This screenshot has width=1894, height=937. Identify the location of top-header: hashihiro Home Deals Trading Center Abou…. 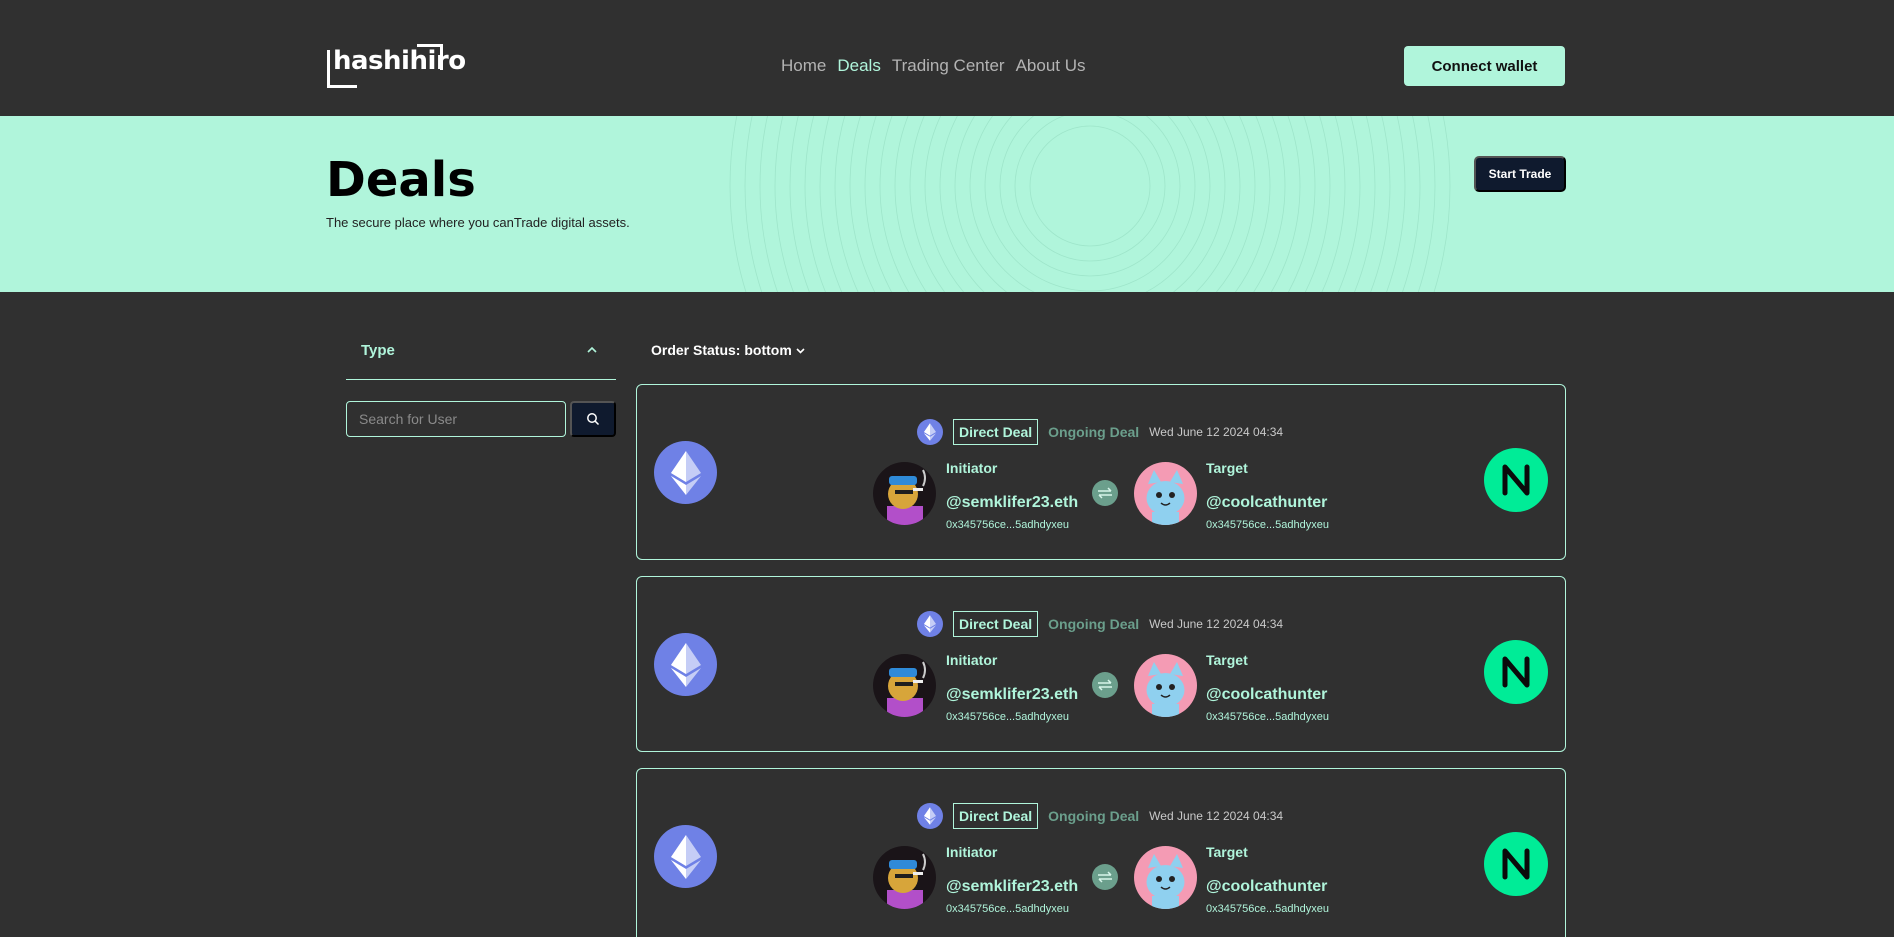
(947, 58).